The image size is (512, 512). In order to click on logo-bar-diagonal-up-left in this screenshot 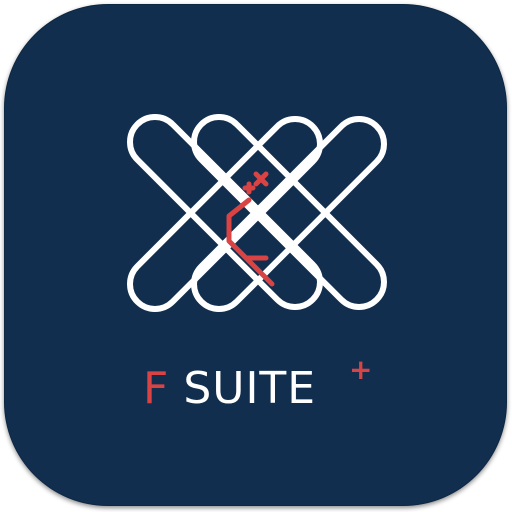, I will do `click(225, 214)`.